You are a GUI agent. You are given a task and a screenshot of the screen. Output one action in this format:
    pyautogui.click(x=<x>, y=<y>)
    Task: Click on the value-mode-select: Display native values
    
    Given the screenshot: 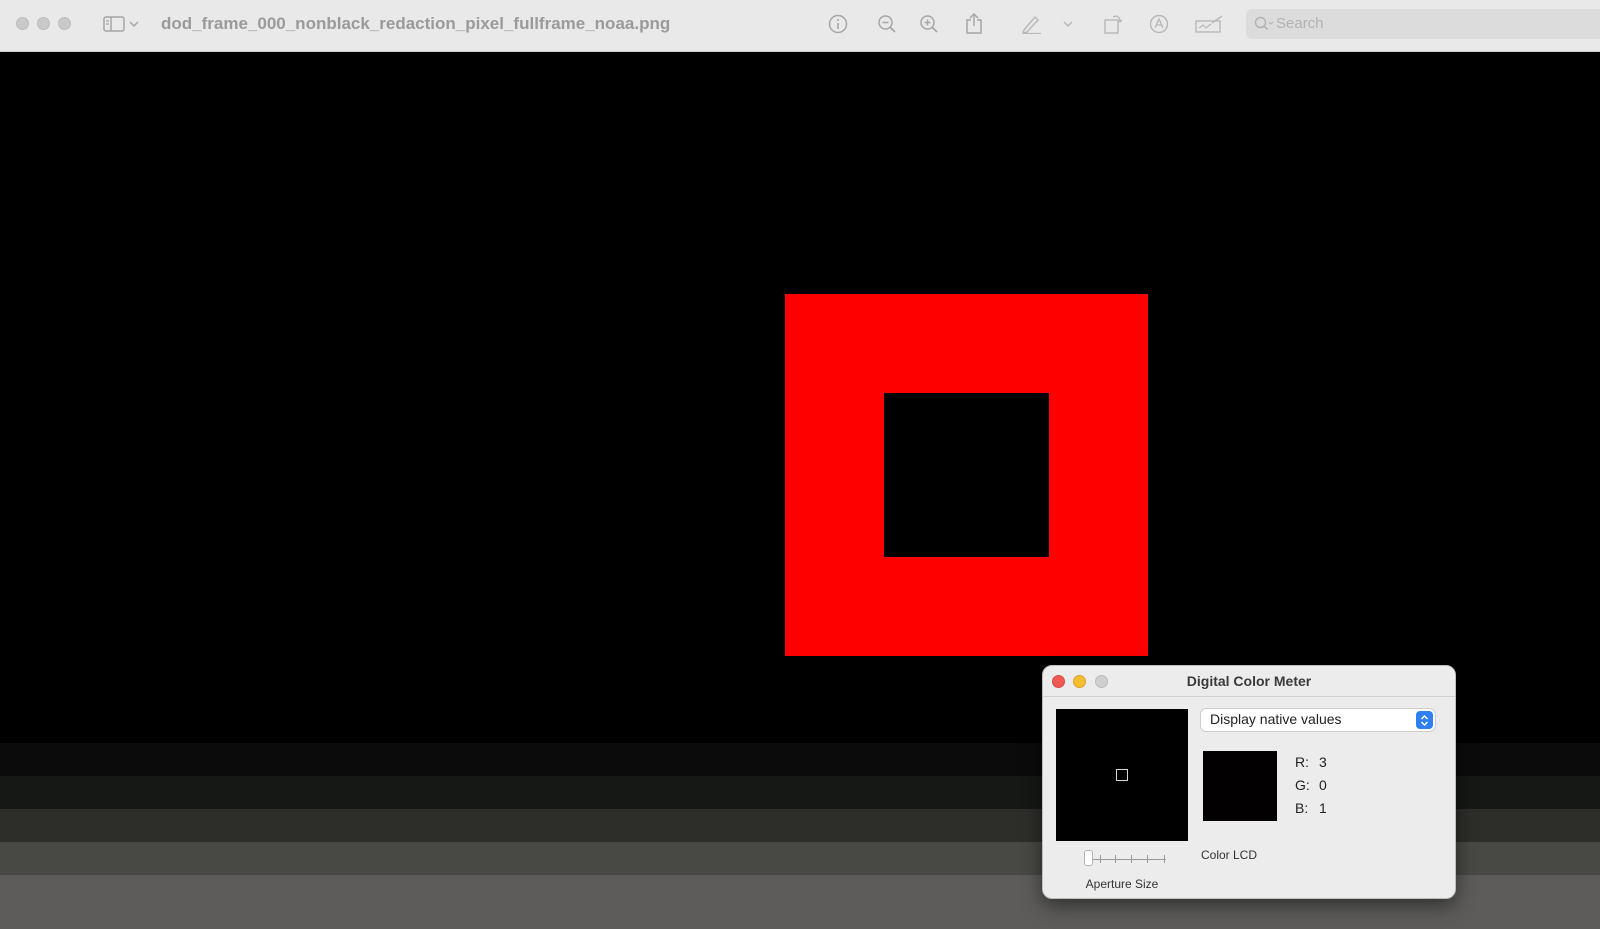 What is the action you would take?
    pyautogui.click(x=1318, y=720)
    